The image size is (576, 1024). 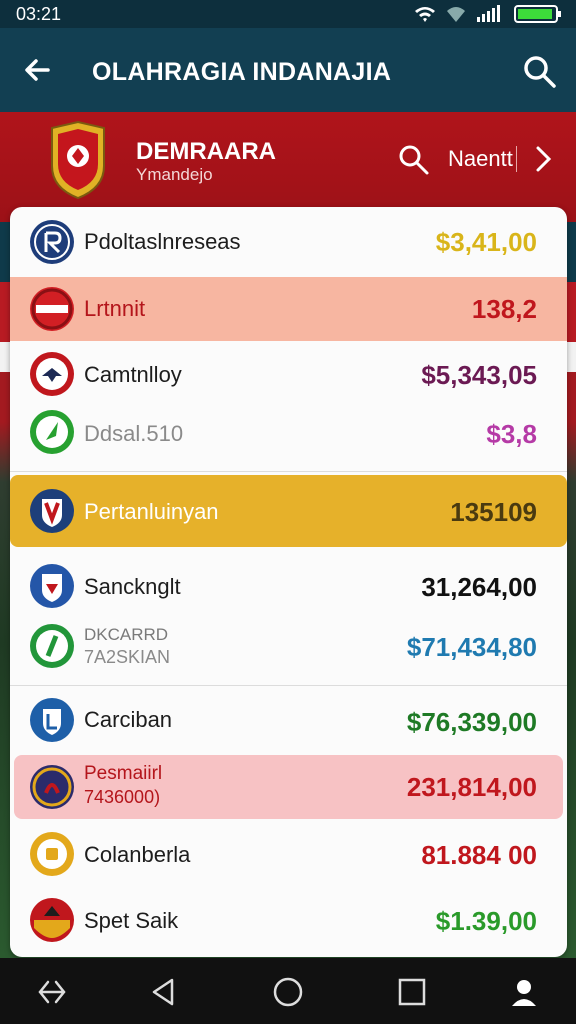 I want to click on item-amount: $76,339,00, so click(x=471, y=722).